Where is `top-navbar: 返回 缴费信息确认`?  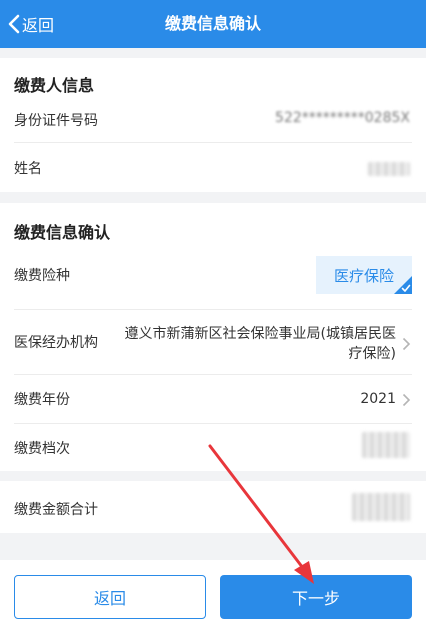
top-navbar: 返回 缴费信息确认 is located at coordinates (213, 24).